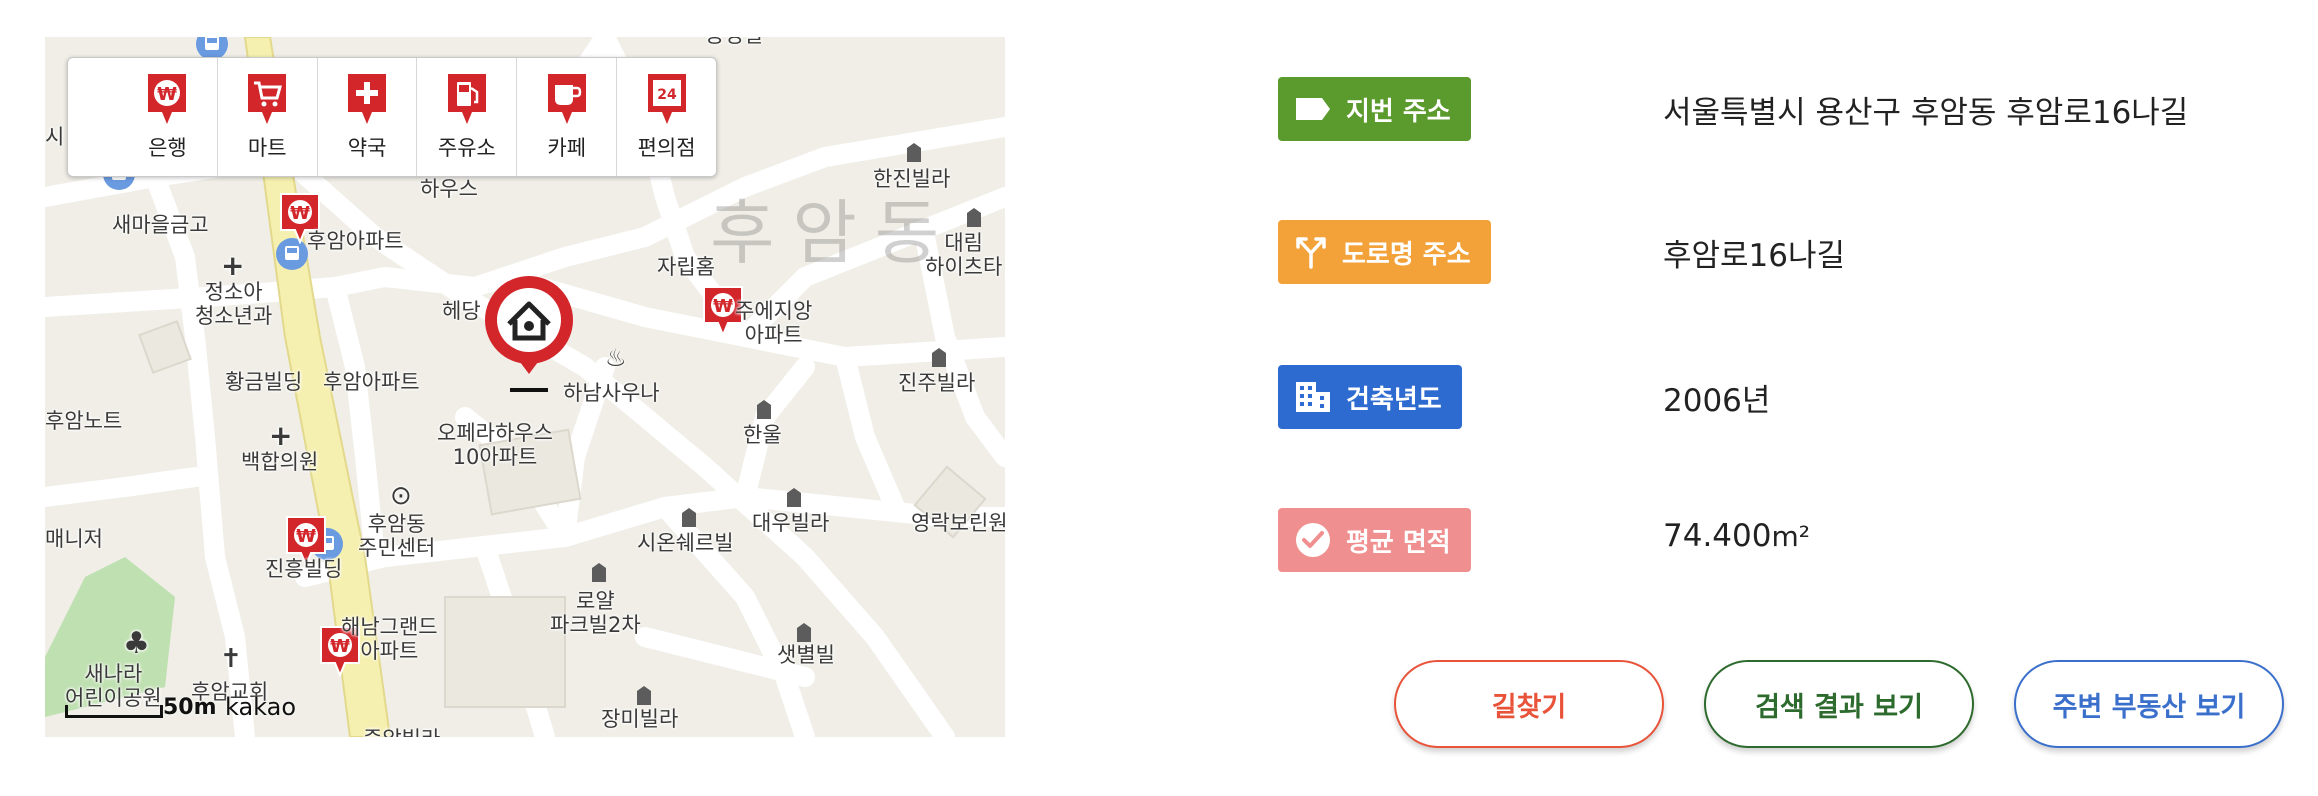  Describe the element at coordinates (667, 95) in the screenshot. I see `svg-text: 24` at that location.